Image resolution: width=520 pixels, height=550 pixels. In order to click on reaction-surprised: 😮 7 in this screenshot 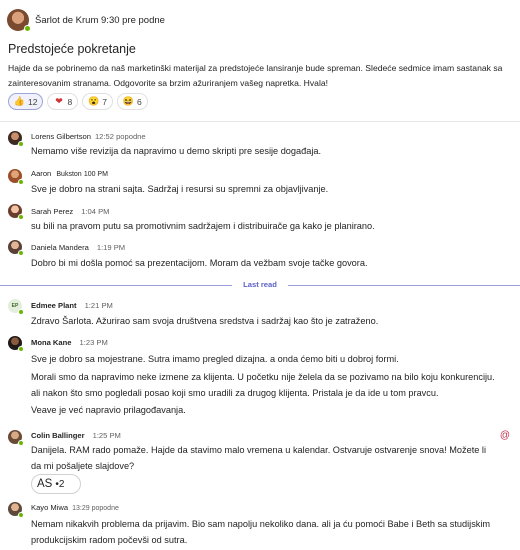, I will do `click(97, 101)`.